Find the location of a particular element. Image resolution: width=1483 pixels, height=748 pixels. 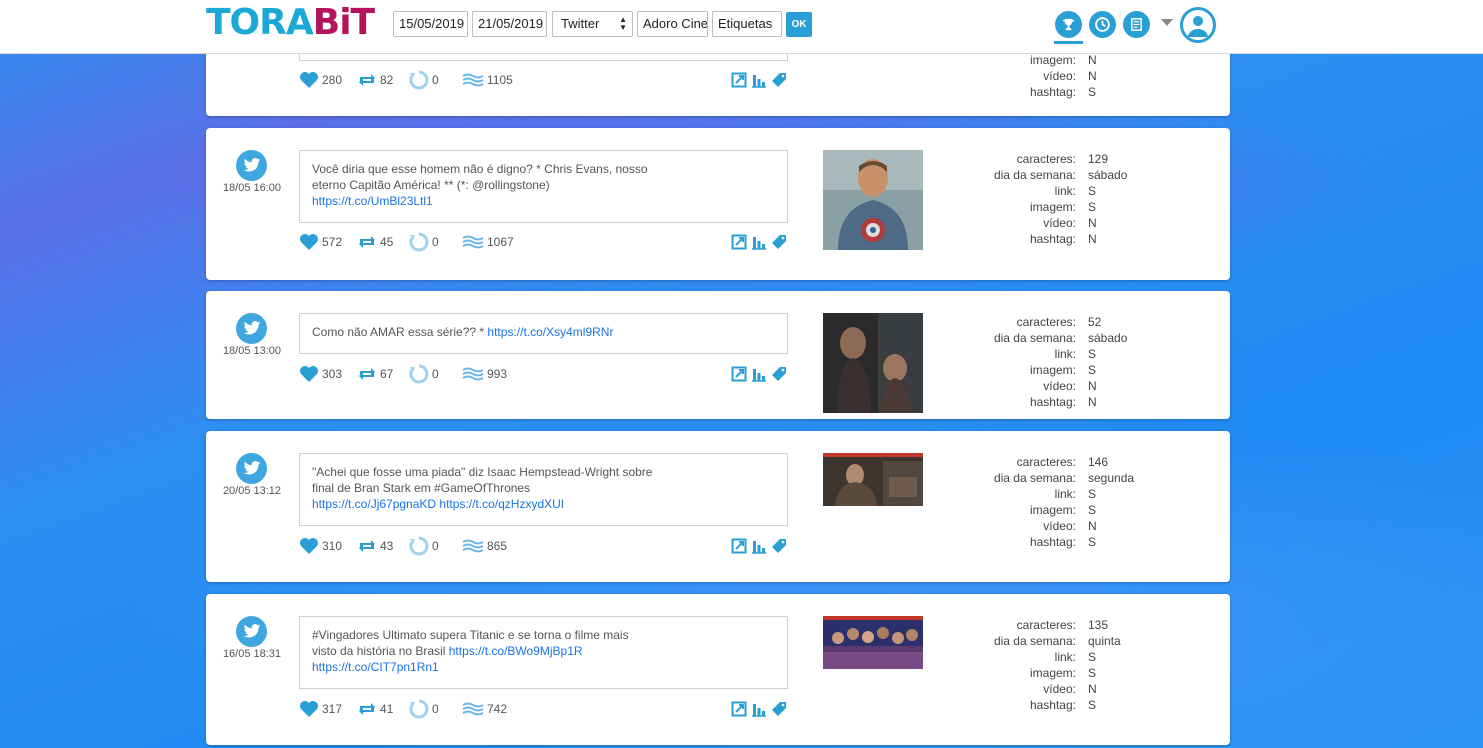

meta-value: 135 is located at coordinates (1098, 625).